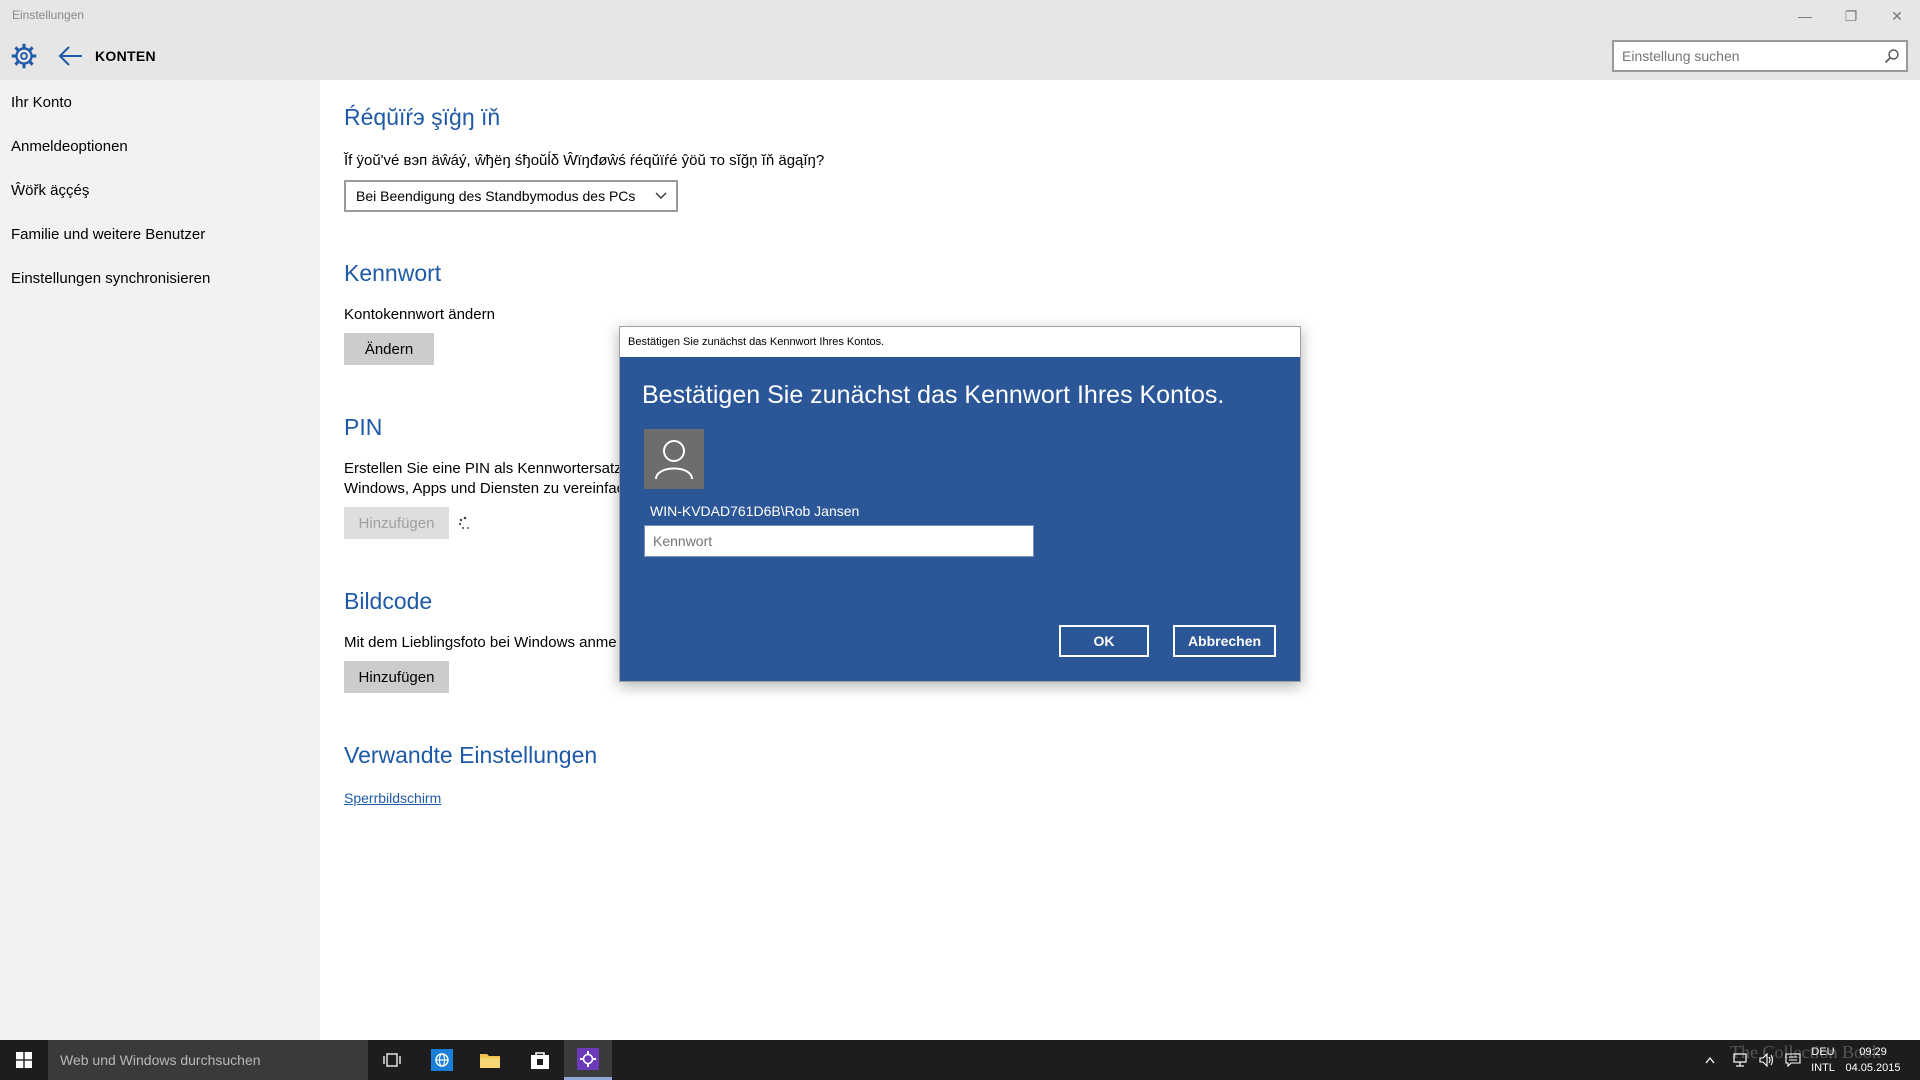  What do you see at coordinates (110, 278) in the screenshot?
I see `sidebar-item-synchronisieren: Einstellungen synchronisieren` at bounding box center [110, 278].